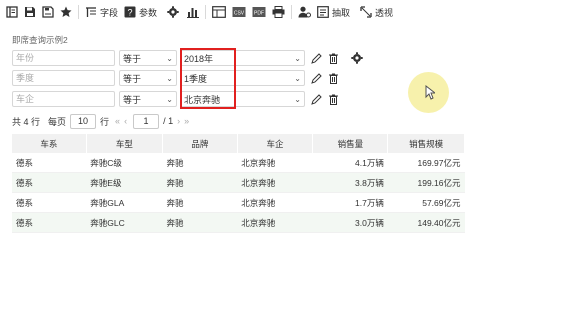 This screenshot has height=323, width=573. What do you see at coordinates (350, 182) in the screenshot?
I see `table-cell: 3.8万辆` at bounding box center [350, 182].